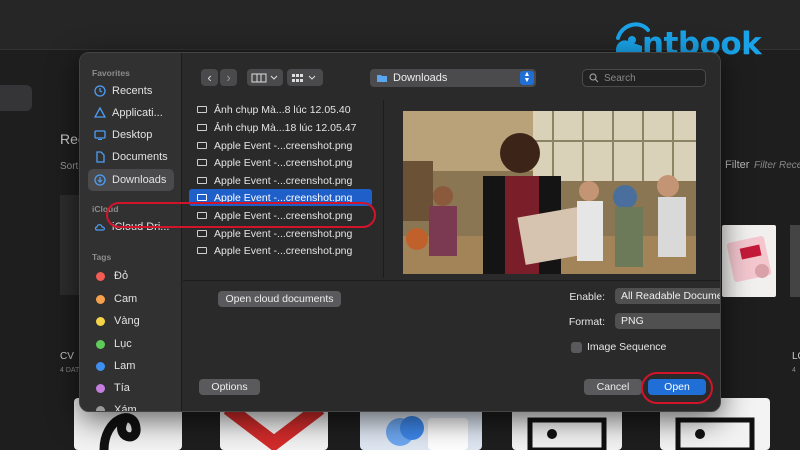 Image resolution: width=800 pixels, height=450 pixels. Describe the element at coordinates (100, 135) in the screenshot. I see `desktop-icon` at that location.